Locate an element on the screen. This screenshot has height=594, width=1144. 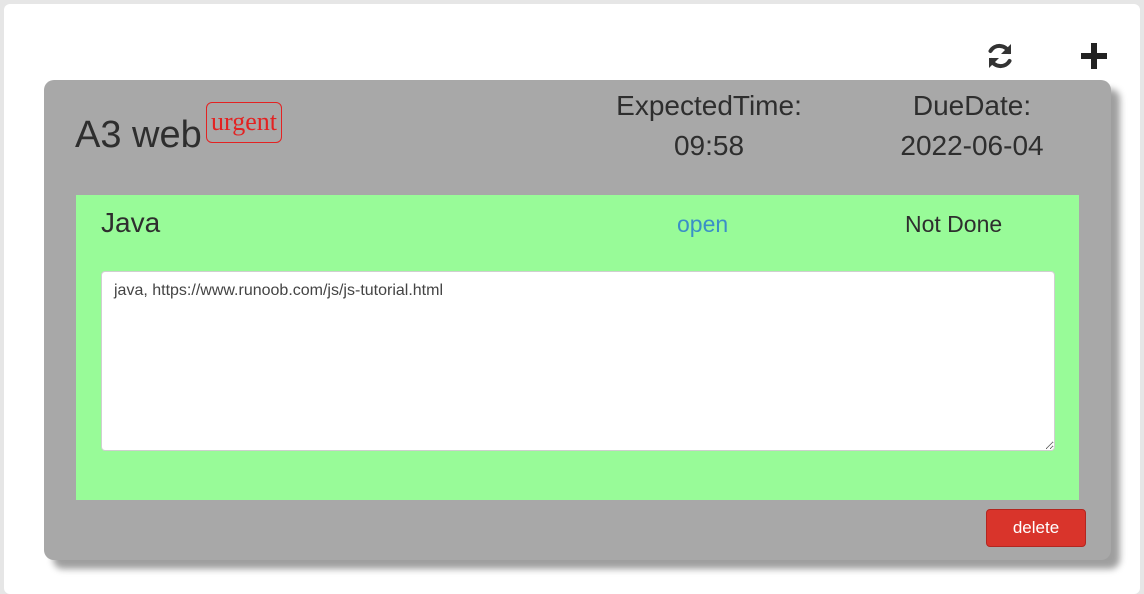
due-date-label: DueDate: is located at coordinates (972, 105).